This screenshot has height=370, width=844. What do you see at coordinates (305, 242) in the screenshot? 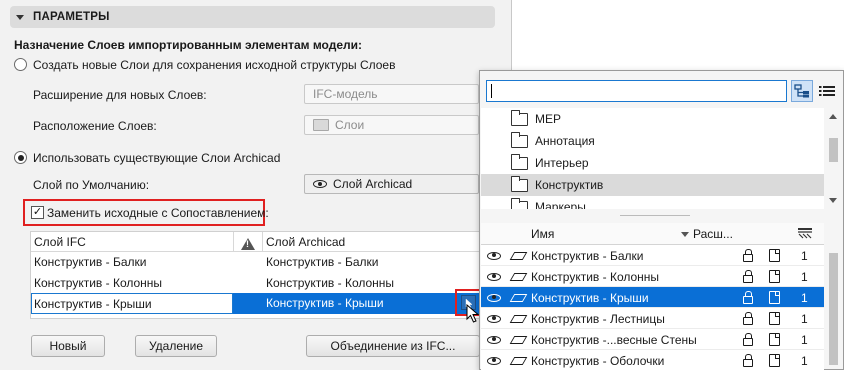
I see `col-archicad-header: Слой Archicad` at bounding box center [305, 242].